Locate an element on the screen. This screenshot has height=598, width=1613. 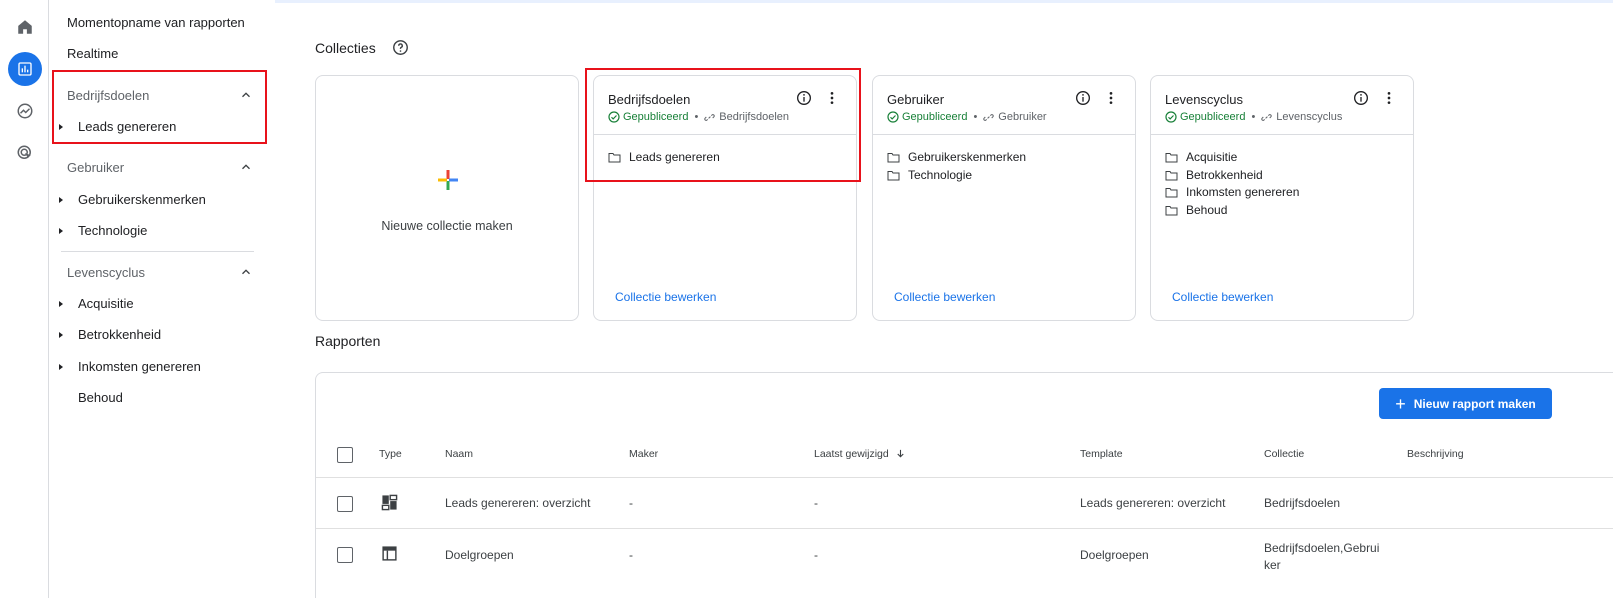
nav-item-technologie: Technologie is located at coordinates (103, 230).